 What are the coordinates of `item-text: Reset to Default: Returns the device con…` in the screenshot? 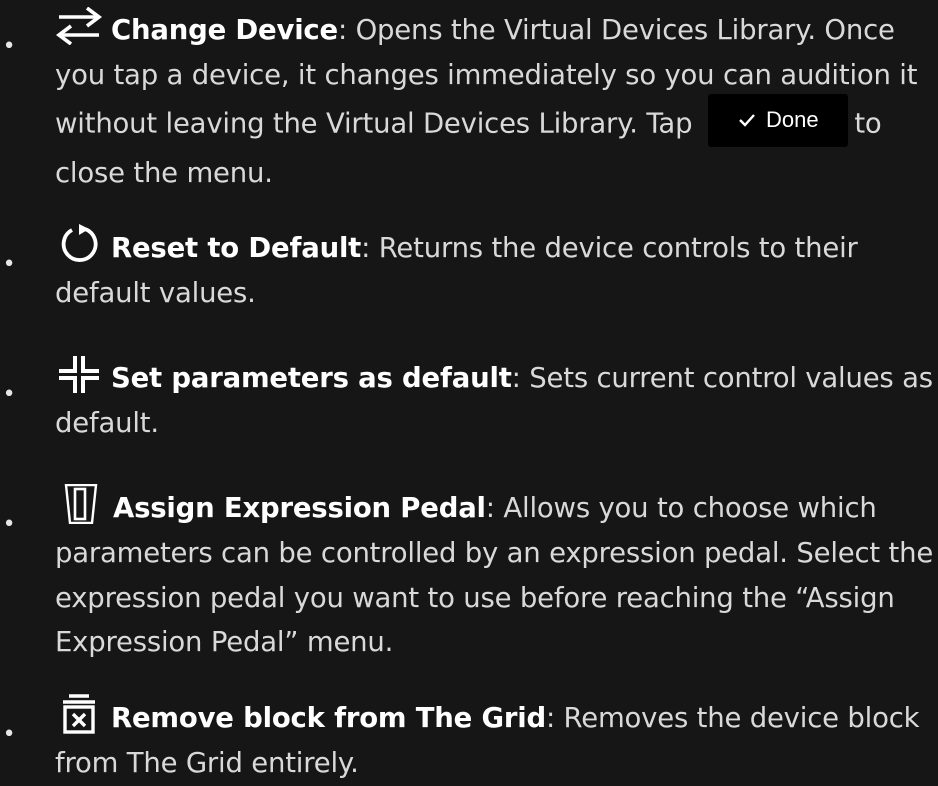 It's located at (495, 270).